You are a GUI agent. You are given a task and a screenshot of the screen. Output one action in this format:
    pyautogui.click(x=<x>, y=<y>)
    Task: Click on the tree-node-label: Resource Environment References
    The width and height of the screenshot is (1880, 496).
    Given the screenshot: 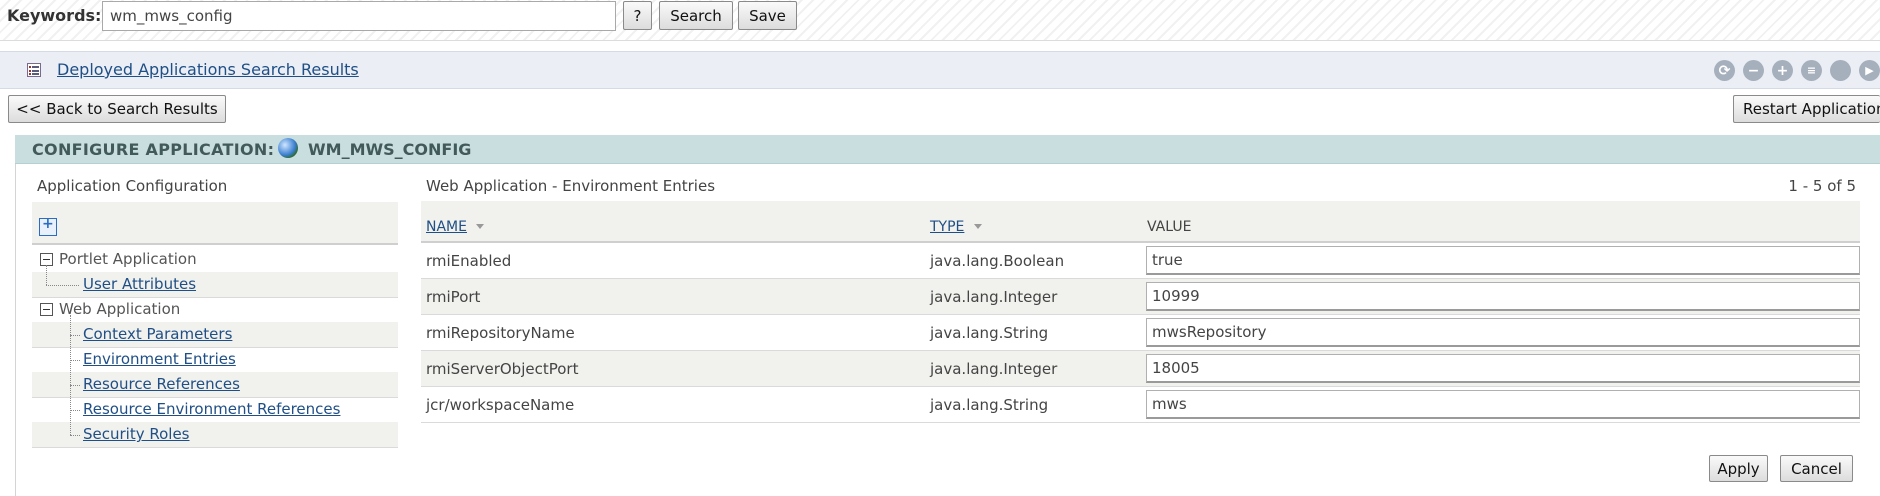 What is the action you would take?
    pyautogui.click(x=211, y=409)
    